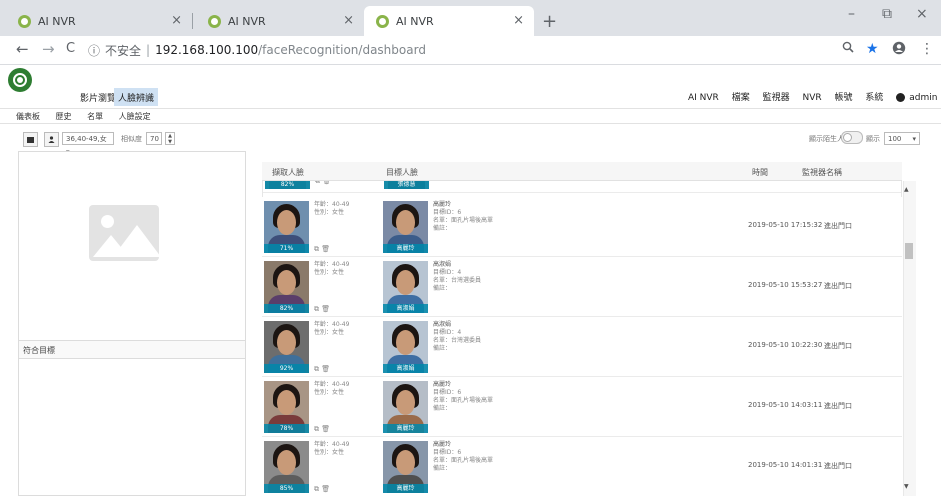  What do you see at coordinates (741, 98) in the screenshot?
I see `top-nav-files: 檔案` at bounding box center [741, 98].